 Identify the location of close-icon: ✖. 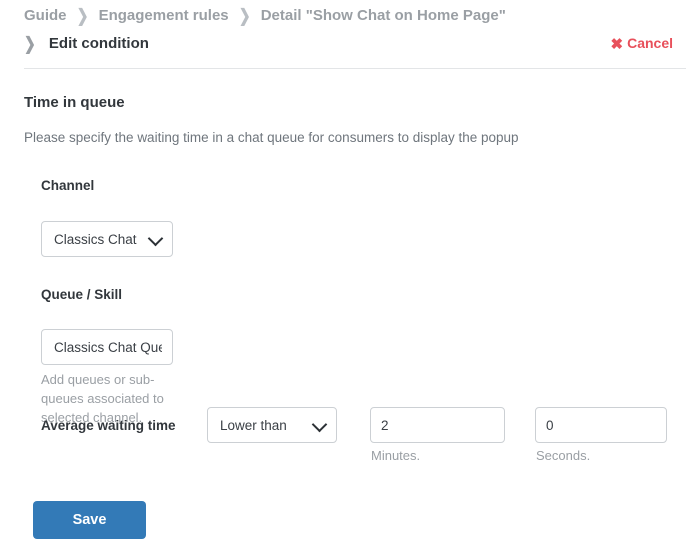
(617, 44).